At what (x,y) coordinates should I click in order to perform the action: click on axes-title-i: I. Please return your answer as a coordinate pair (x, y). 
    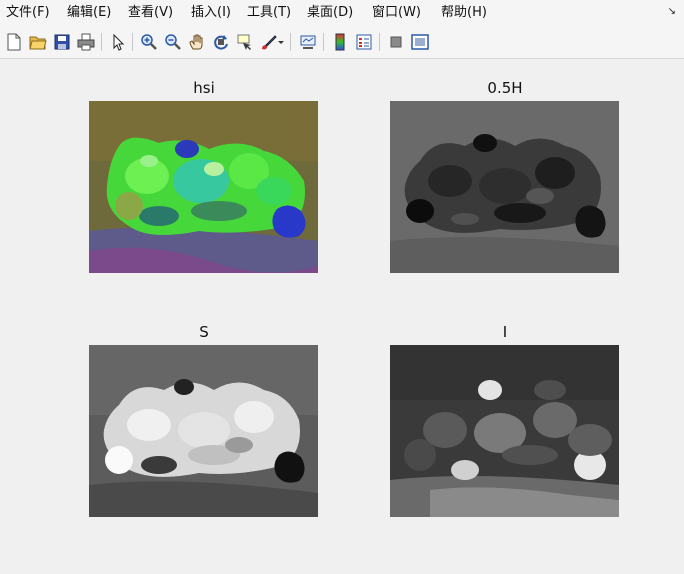
    Looking at the image, I should click on (505, 332).